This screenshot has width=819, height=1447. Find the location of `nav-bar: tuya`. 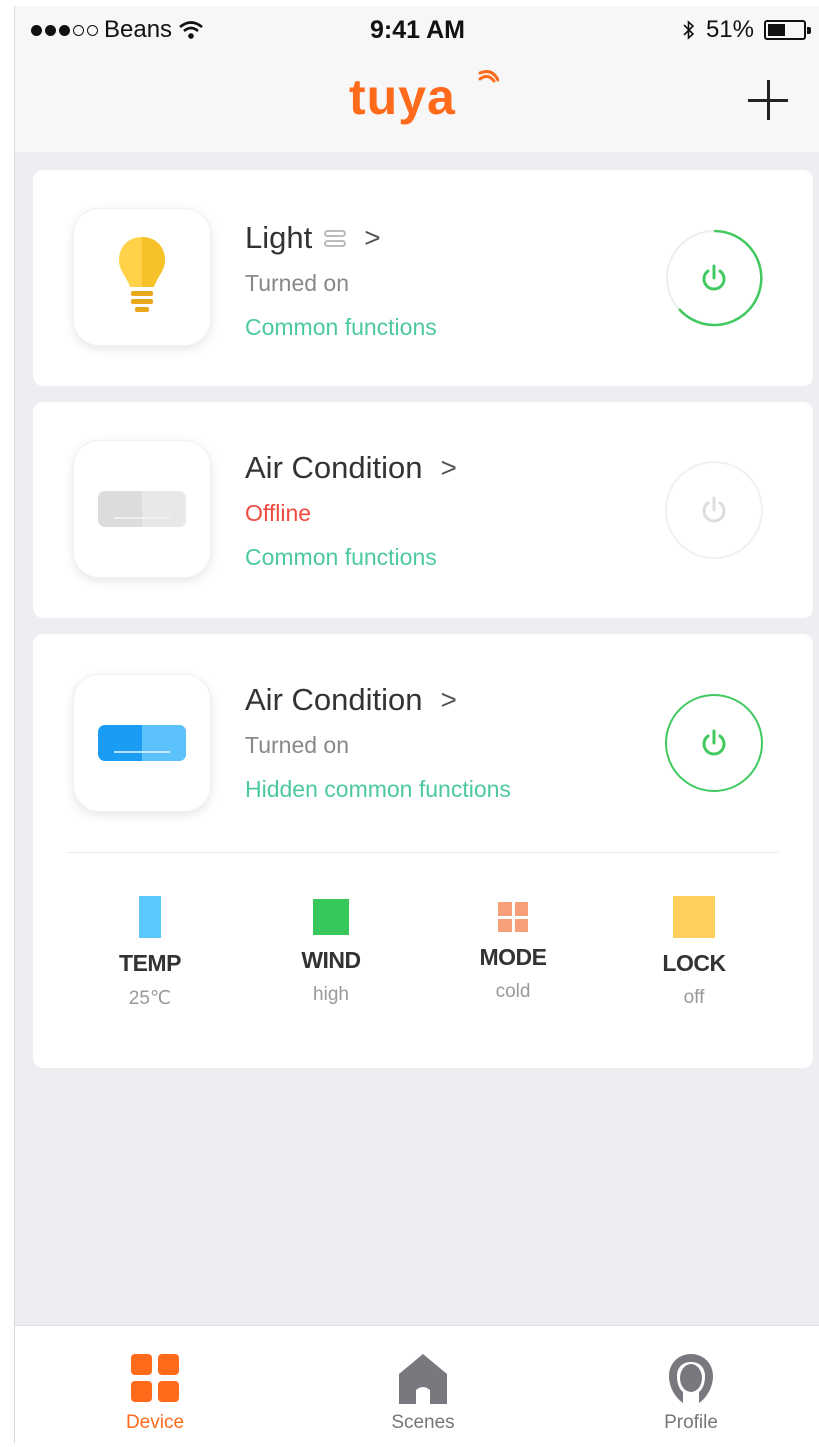

nav-bar: tuya is located at coordinates (417, 104).